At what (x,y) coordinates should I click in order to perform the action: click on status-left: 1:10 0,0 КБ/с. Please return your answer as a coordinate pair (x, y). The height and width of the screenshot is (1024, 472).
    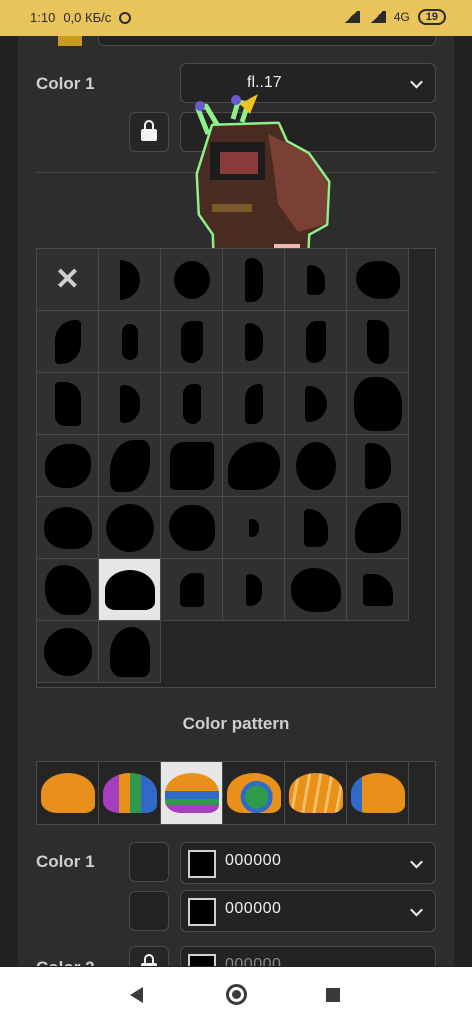
    Looking at the image, I should click on (81, 17).